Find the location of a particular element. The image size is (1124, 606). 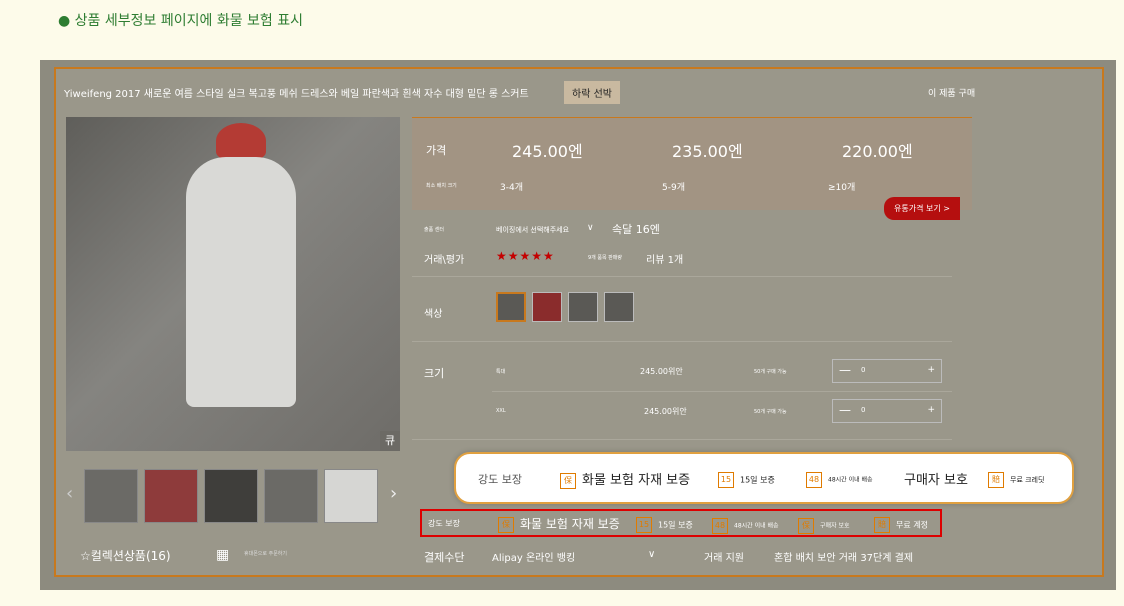

dress-shape is located at coordinates (241, 282).